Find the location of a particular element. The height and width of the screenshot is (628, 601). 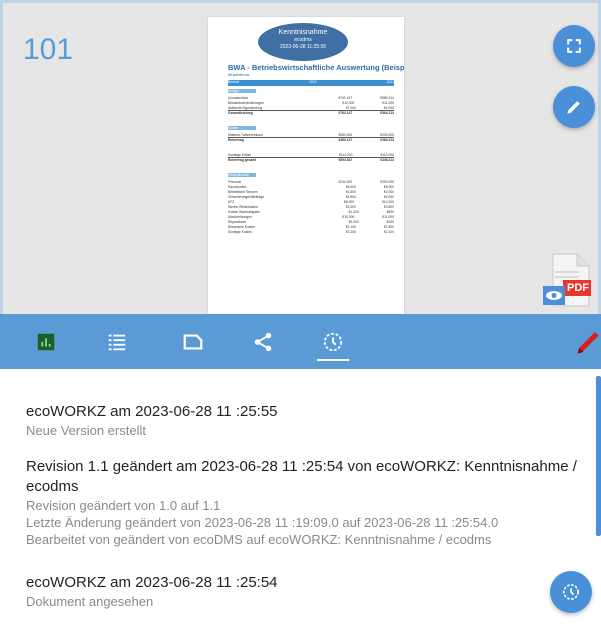

table-cell-value: €3.100 is located at coordinates (350, 232).